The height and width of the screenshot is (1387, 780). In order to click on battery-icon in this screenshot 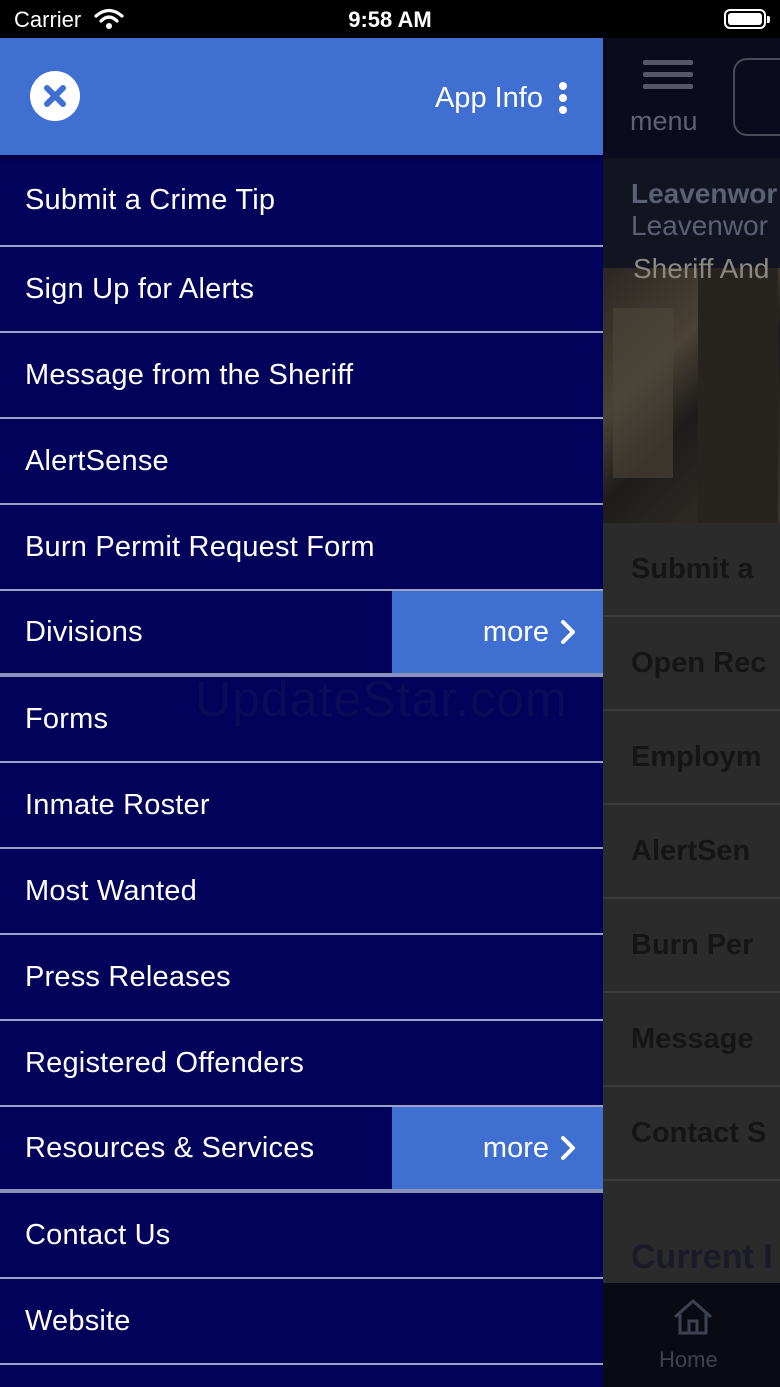, I will do `click(747, 19)`.